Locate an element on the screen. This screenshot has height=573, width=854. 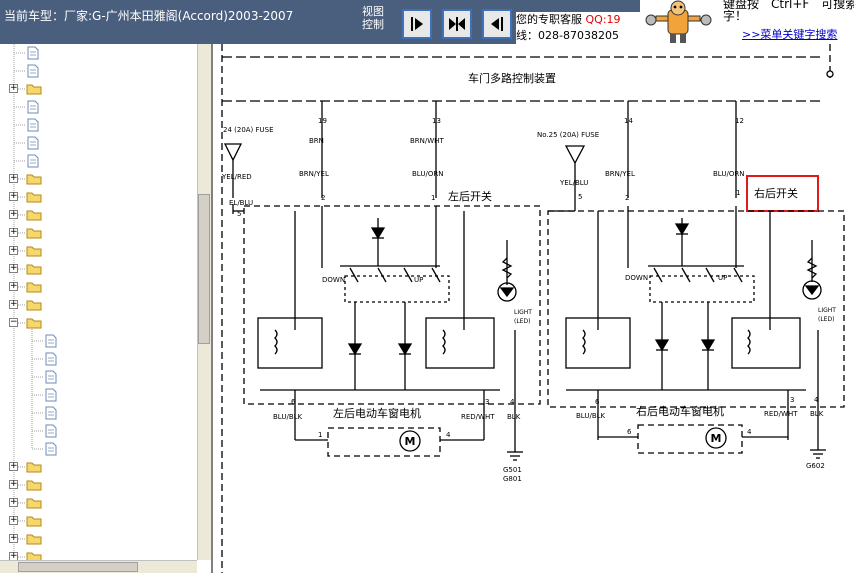
arrows-split-icon is located at coordinates (457, 24).